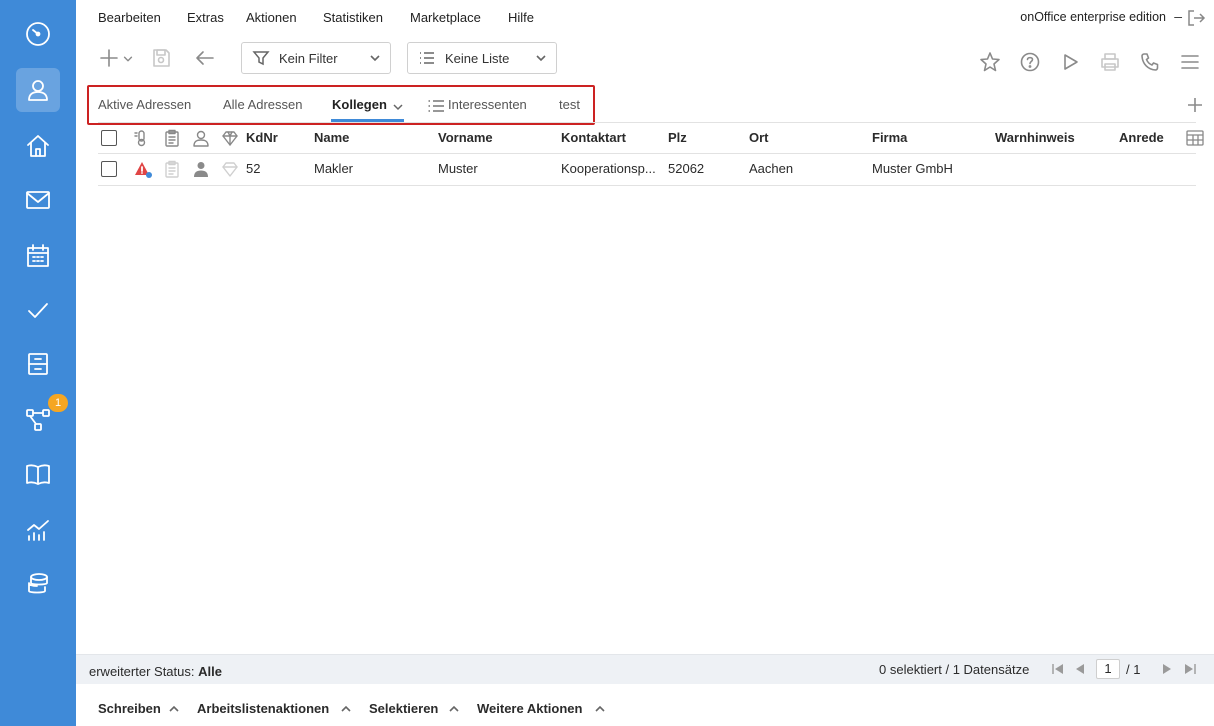 This screenshot has width=1214, height=726. What do you see at coordinates (1178, 16) in the screenshot?
I see `minimize-button: –` at bounding box center [1178, 16].